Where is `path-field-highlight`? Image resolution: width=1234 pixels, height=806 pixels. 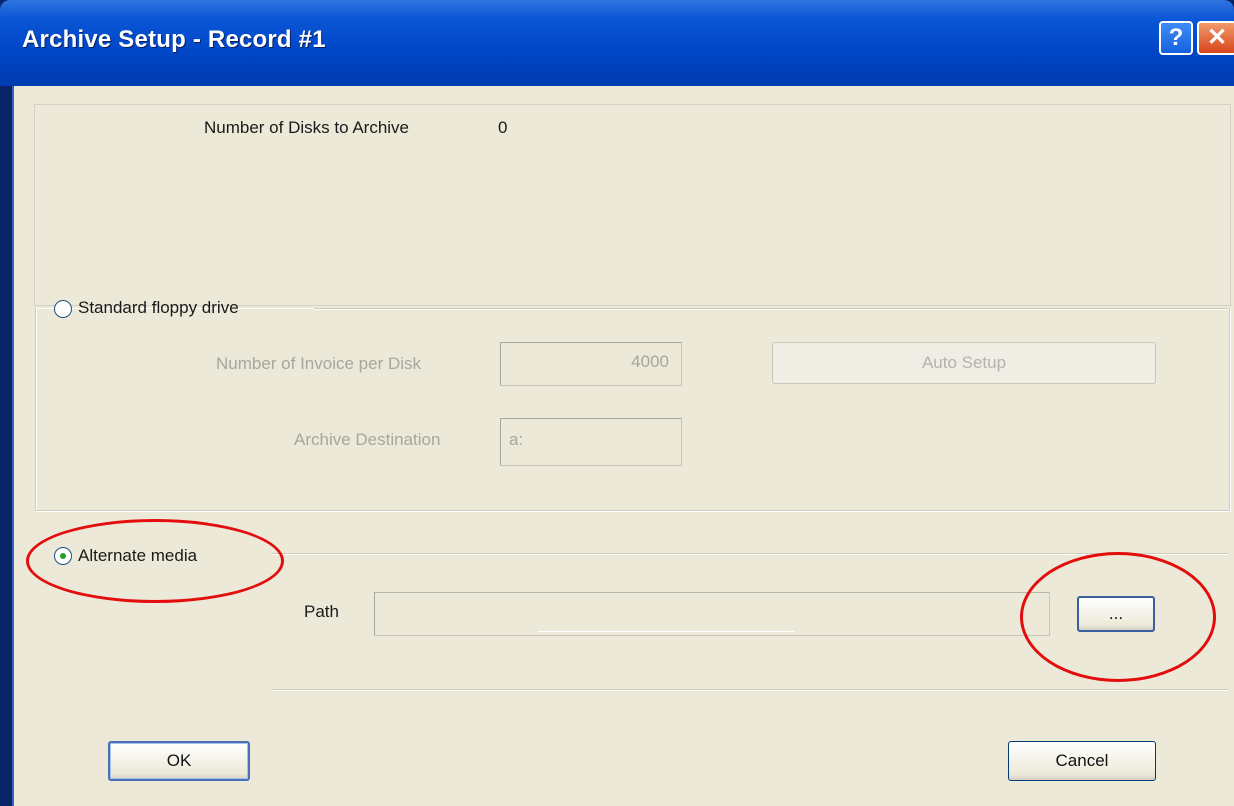
path-field-highlight is located at coordinates (666, 631).